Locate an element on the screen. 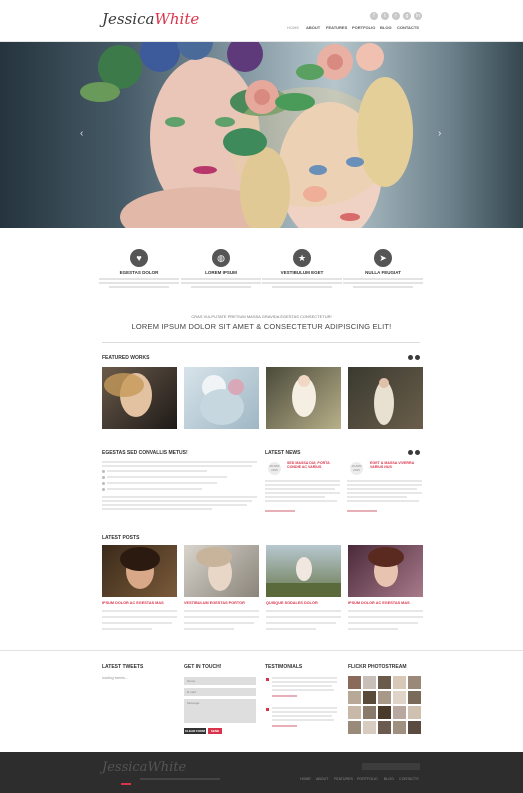  footer-logo-text: Jessica is located at coordinates (125, 767).